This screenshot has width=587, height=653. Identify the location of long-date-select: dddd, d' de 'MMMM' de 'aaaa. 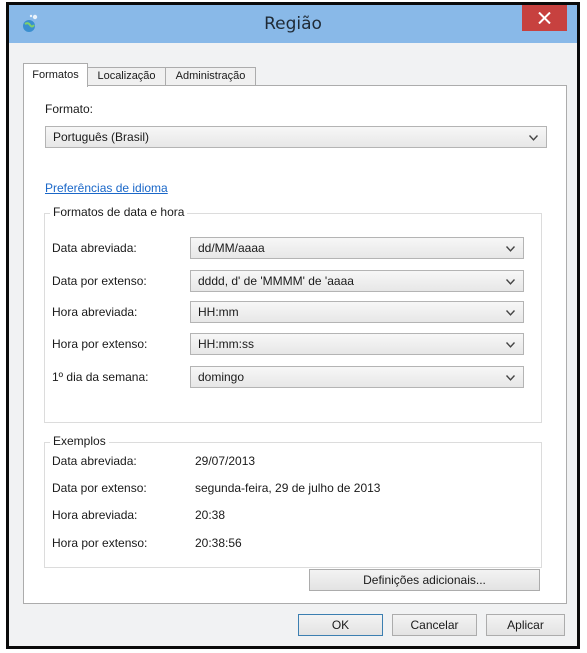
(357, 281).